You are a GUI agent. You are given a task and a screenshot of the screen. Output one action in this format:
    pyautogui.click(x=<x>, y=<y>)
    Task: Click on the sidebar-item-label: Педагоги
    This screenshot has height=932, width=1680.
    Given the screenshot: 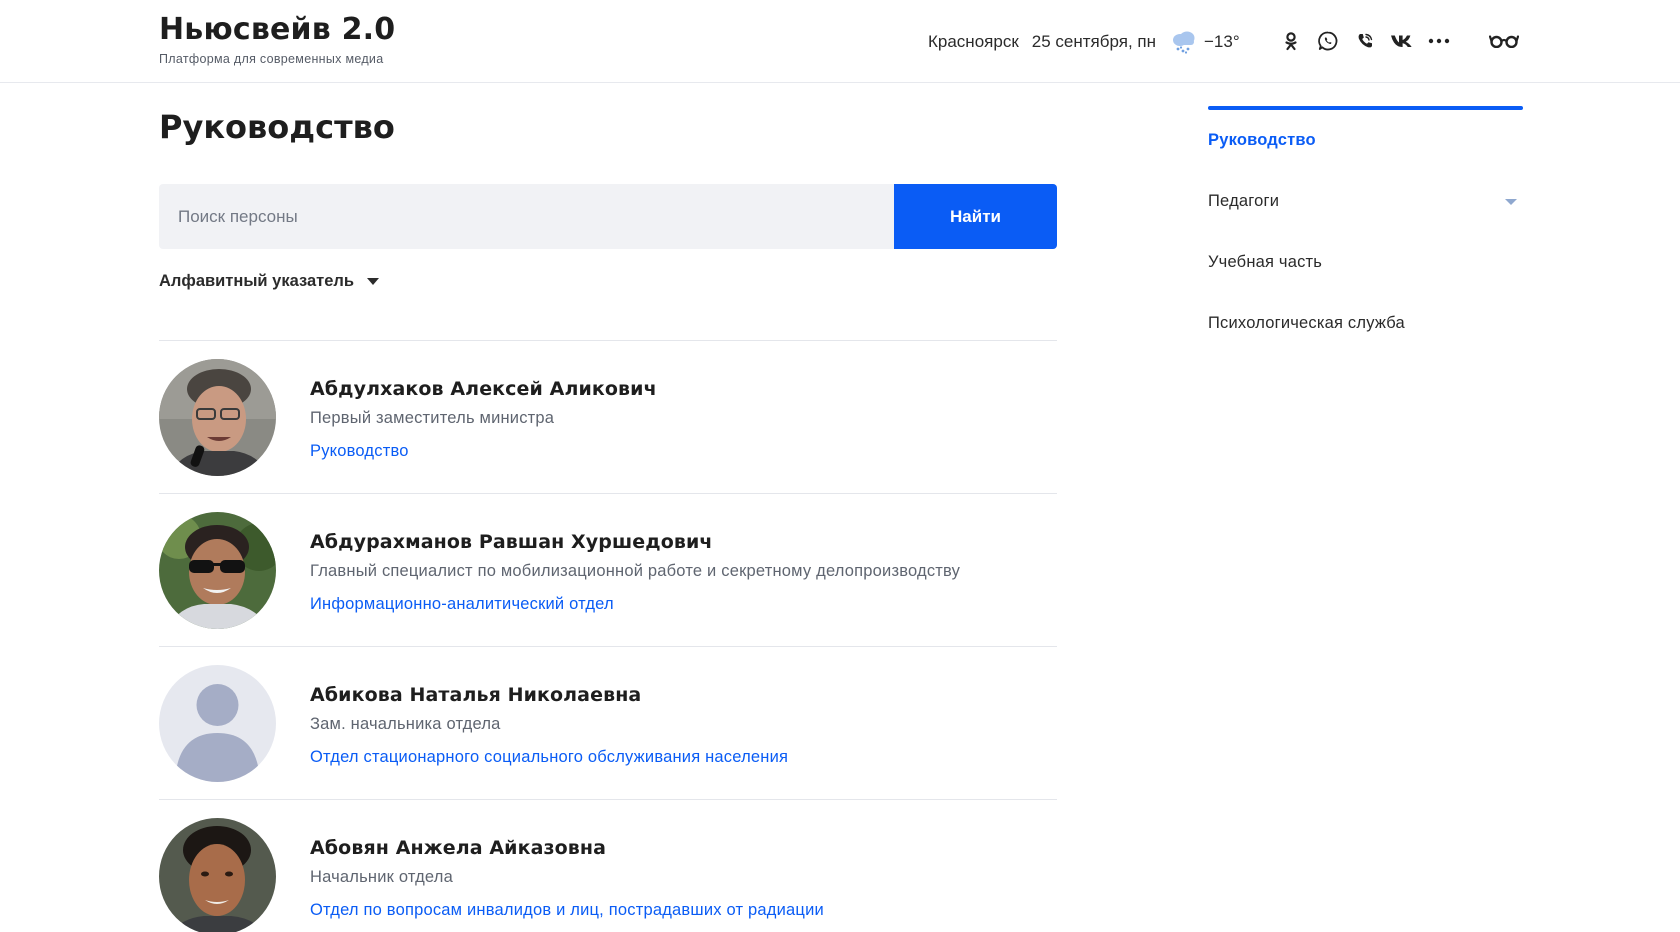 What is the action you would take?
    pyautogui.click(x=1244, y=201)
    